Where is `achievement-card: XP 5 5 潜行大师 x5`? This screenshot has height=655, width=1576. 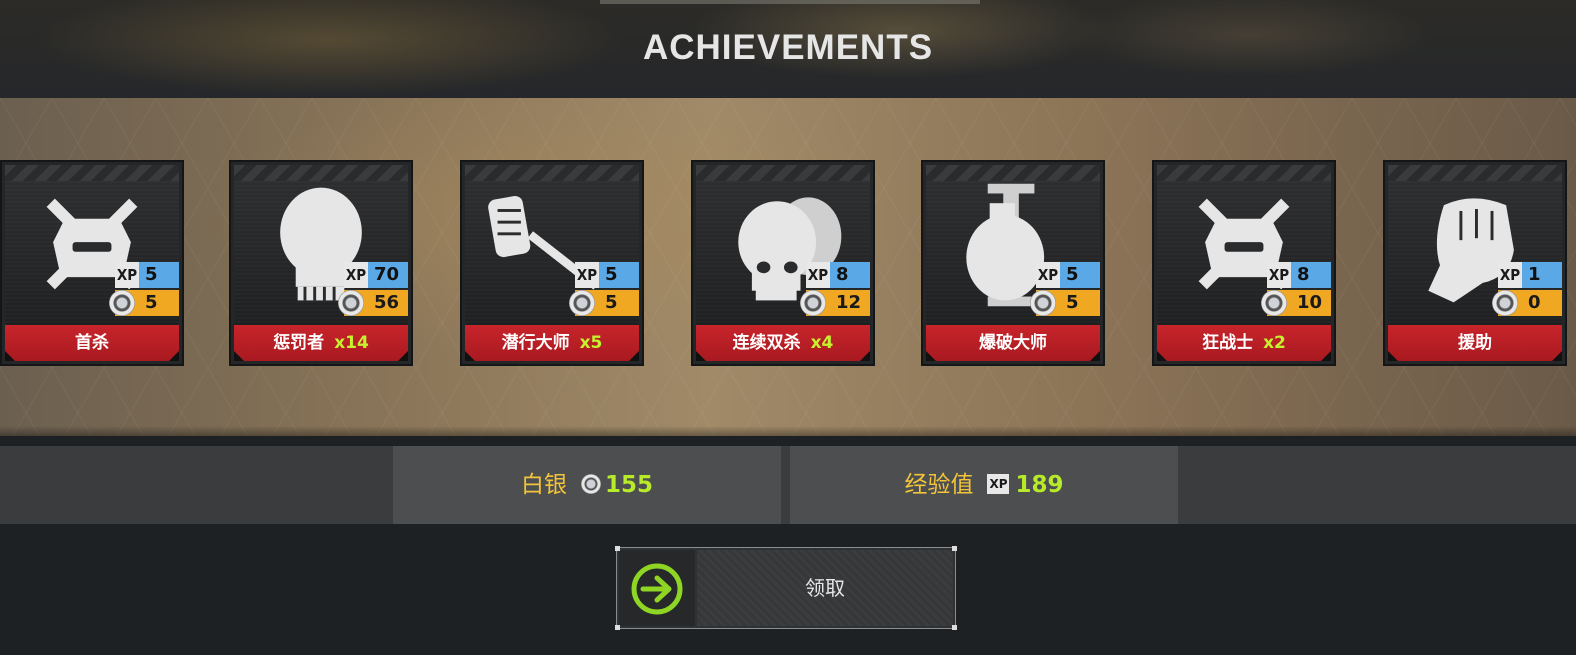 achievement-card: XP 5 5 潜行大师 x5 is located at coordinates (552, 263).